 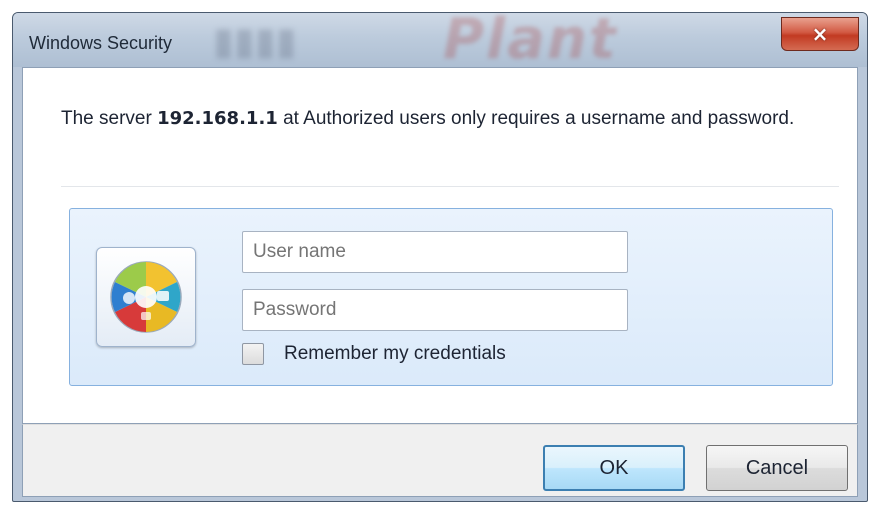 What do you see at coordinates (530, 40) in the screenshot?
I see `background-window-text: Plant` at bounding box center [530, 40].